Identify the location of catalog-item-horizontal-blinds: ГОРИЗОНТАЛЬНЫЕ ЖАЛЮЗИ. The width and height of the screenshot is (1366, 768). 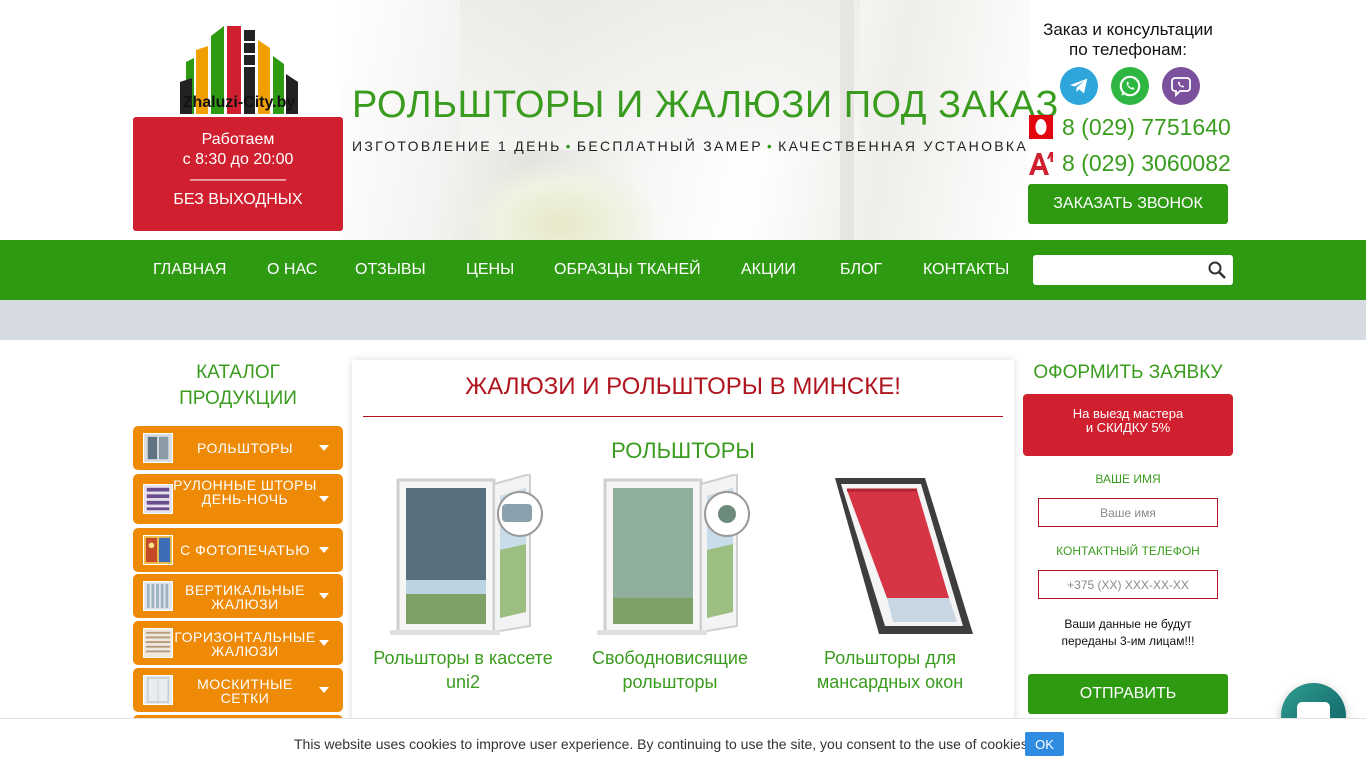
(238, 643).